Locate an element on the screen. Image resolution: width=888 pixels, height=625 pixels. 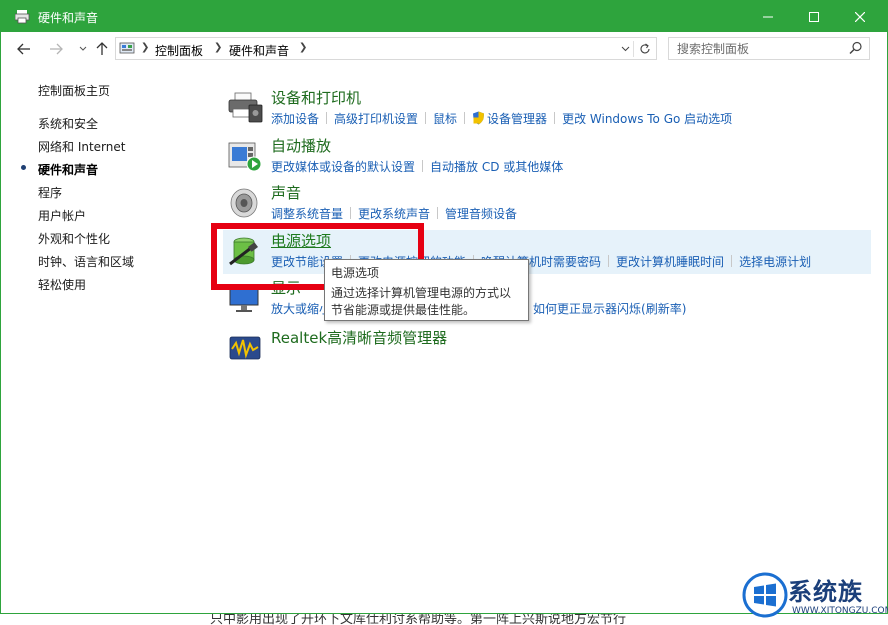
sidebar-item-ease-of-access: 轻松使用 is located at coordinates (62, 284).